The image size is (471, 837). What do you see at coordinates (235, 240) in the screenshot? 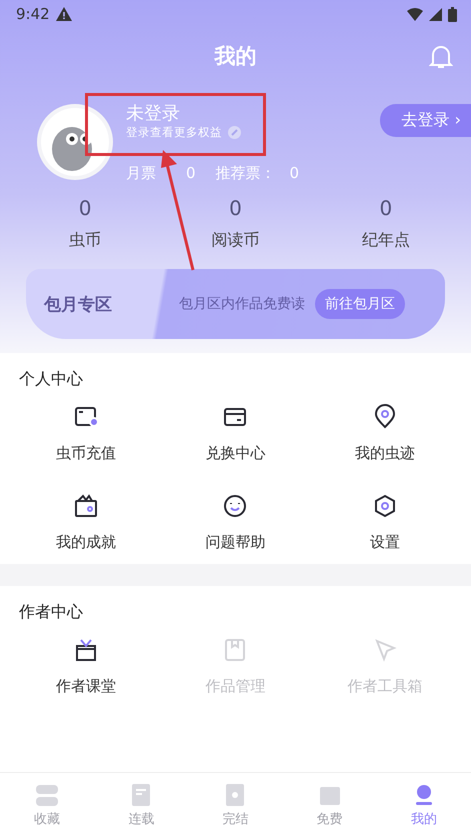
I see `stat-label: 阅读币` at bounding box center [235, 240].